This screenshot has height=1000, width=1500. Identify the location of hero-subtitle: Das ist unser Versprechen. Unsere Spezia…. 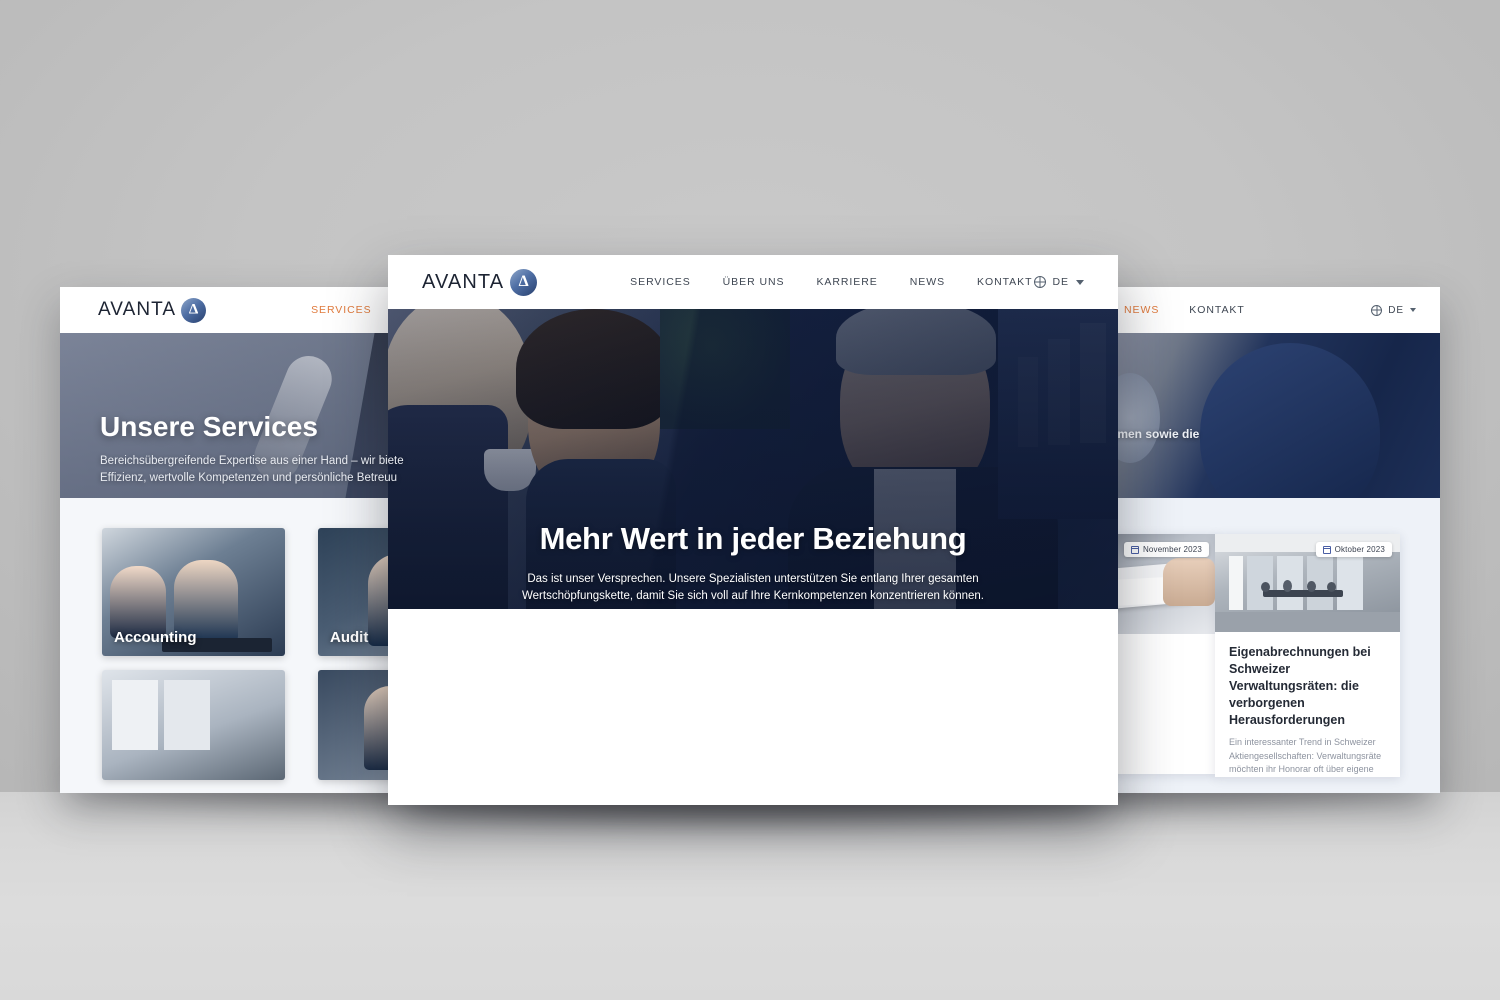
(753, 587).